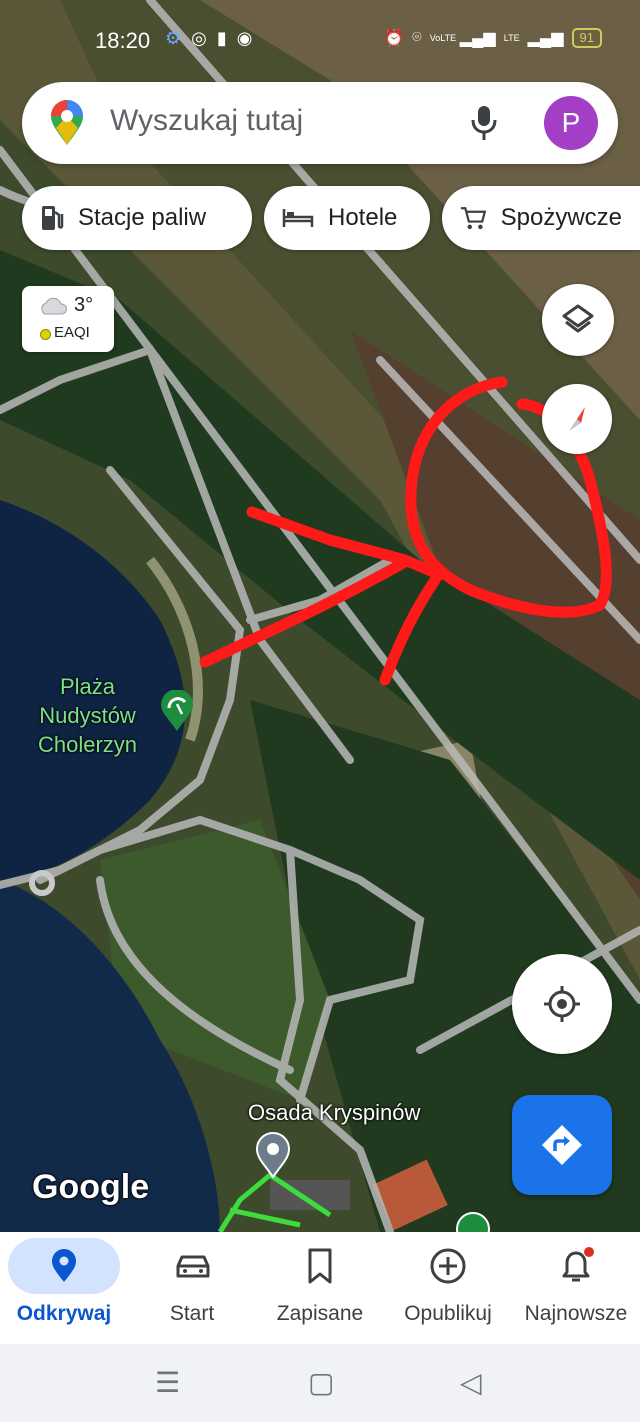 The image size is (640, 1422). Describe the element at coordinates (571, 123) in the screenshot. I see `account-avatar: P` at that location.